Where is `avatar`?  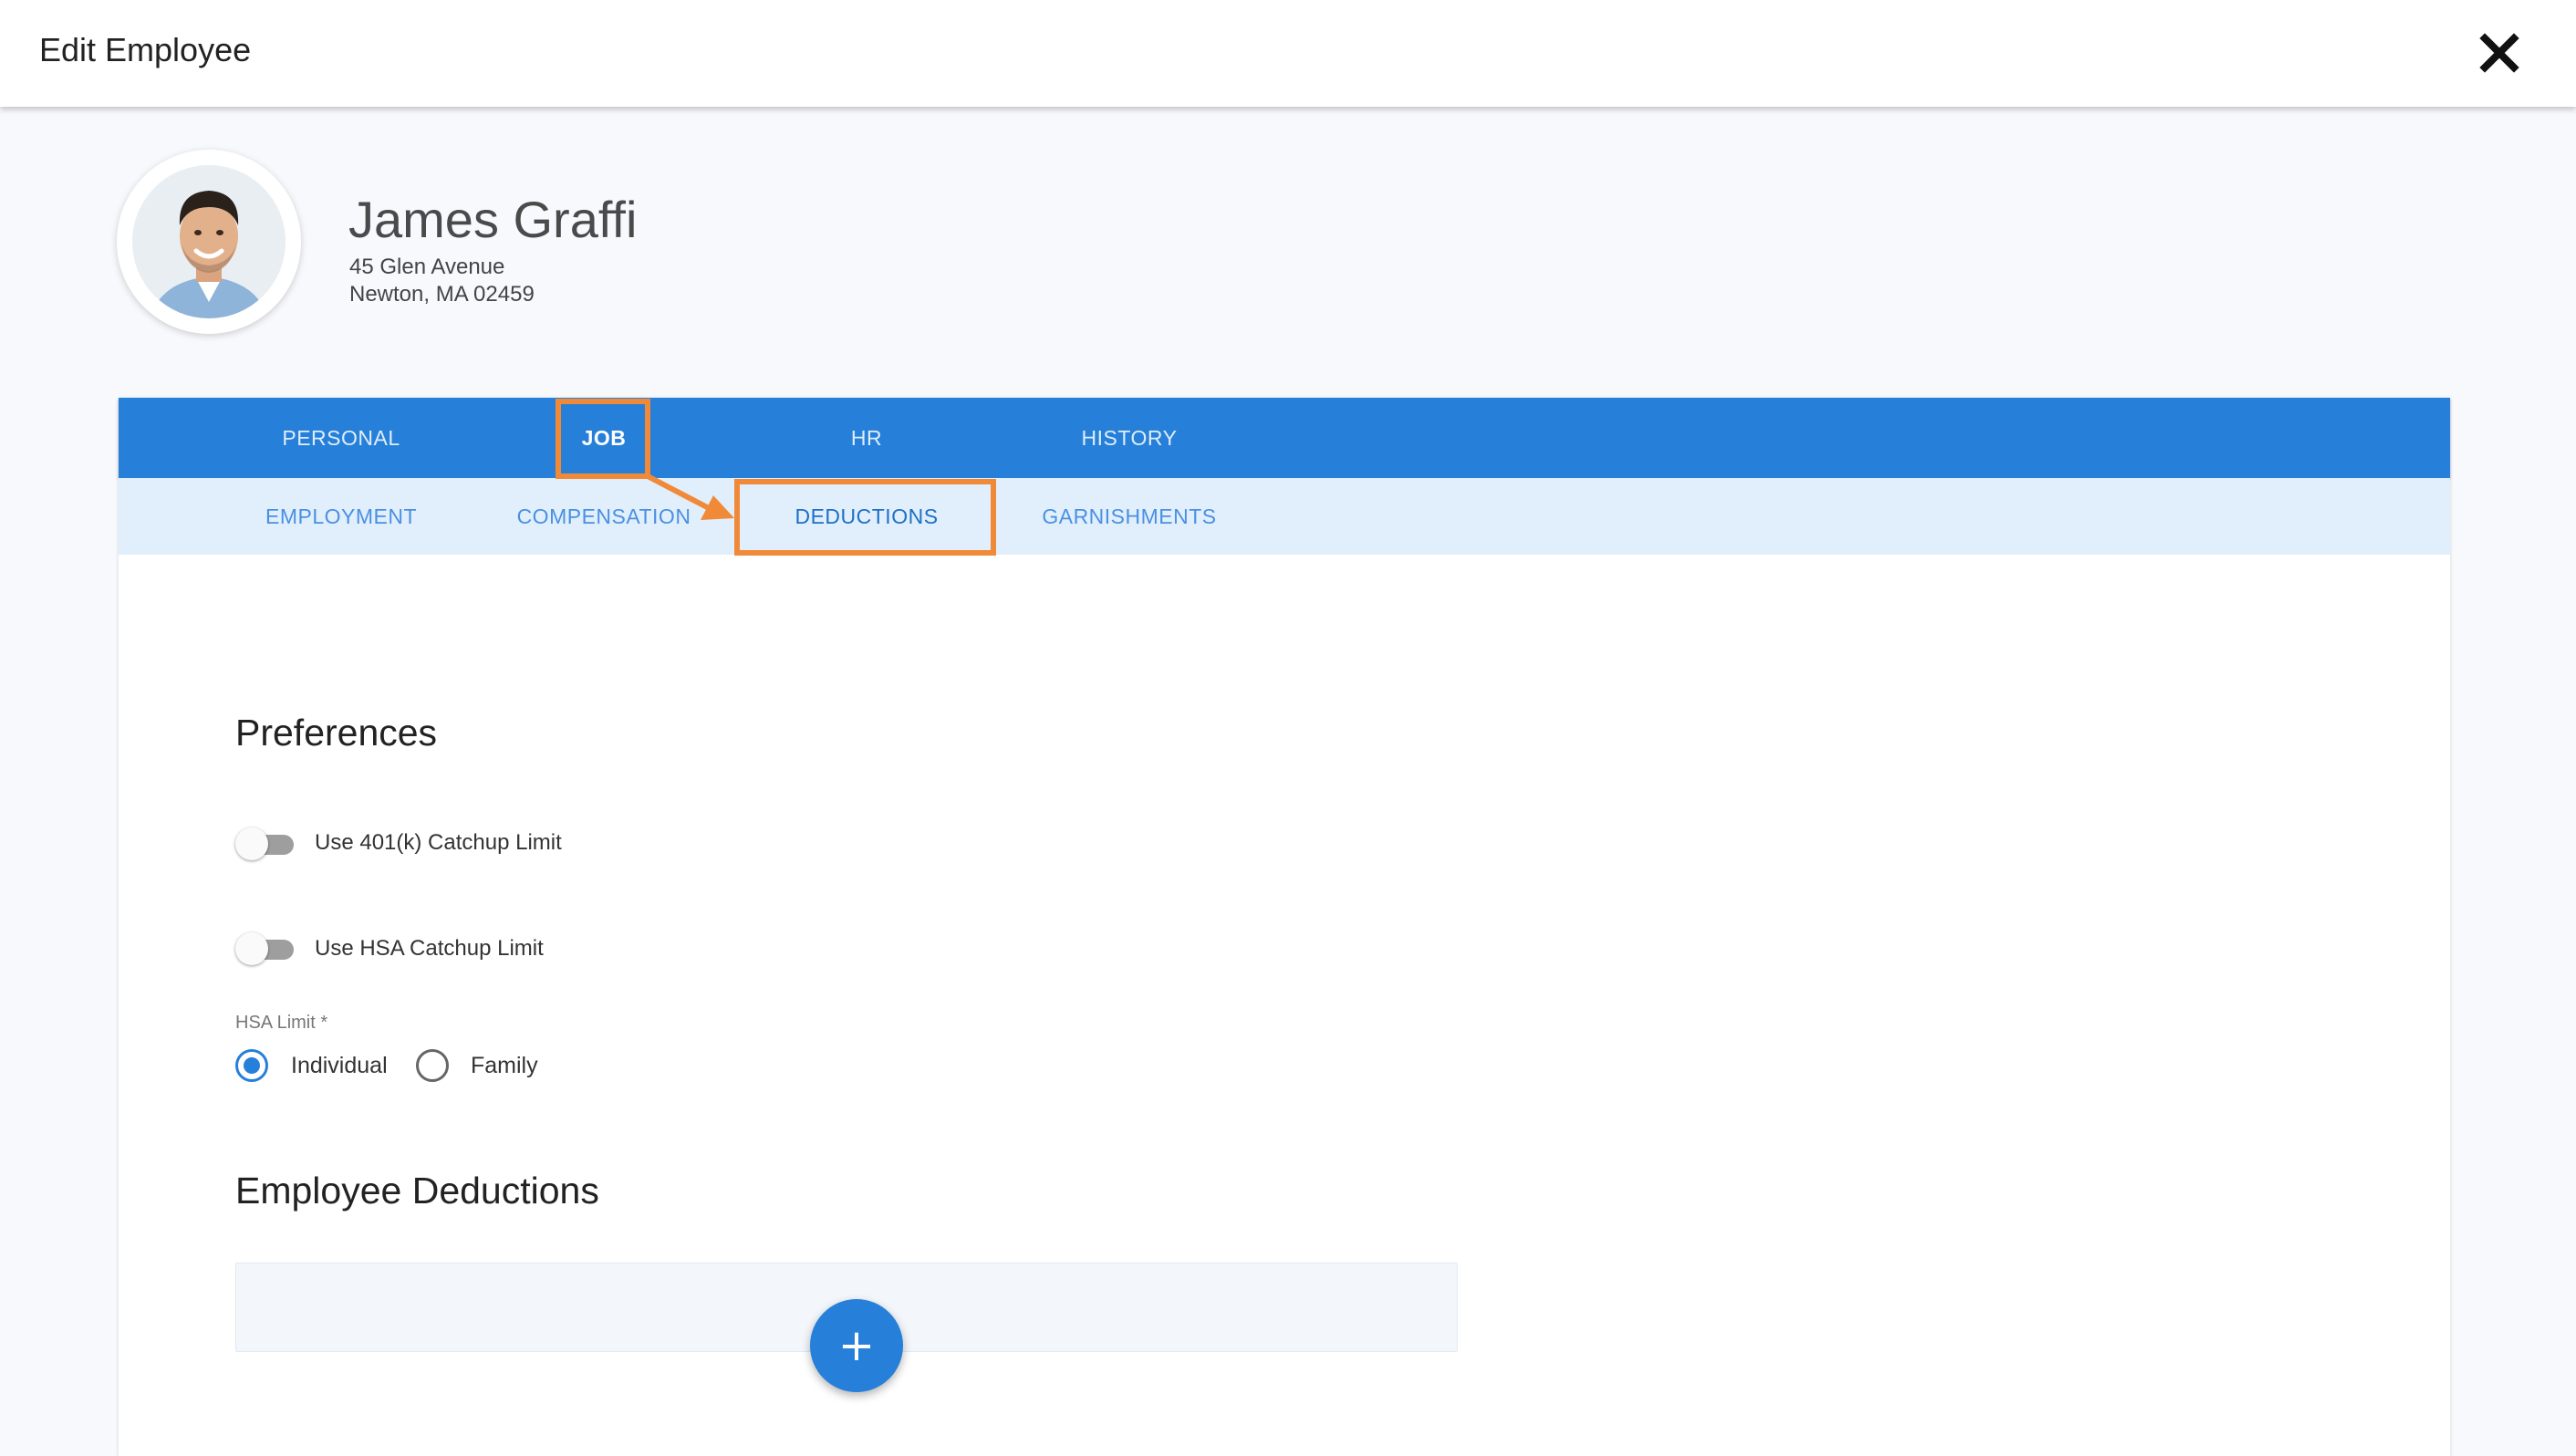
avatar is located at coordinates (209, 242).